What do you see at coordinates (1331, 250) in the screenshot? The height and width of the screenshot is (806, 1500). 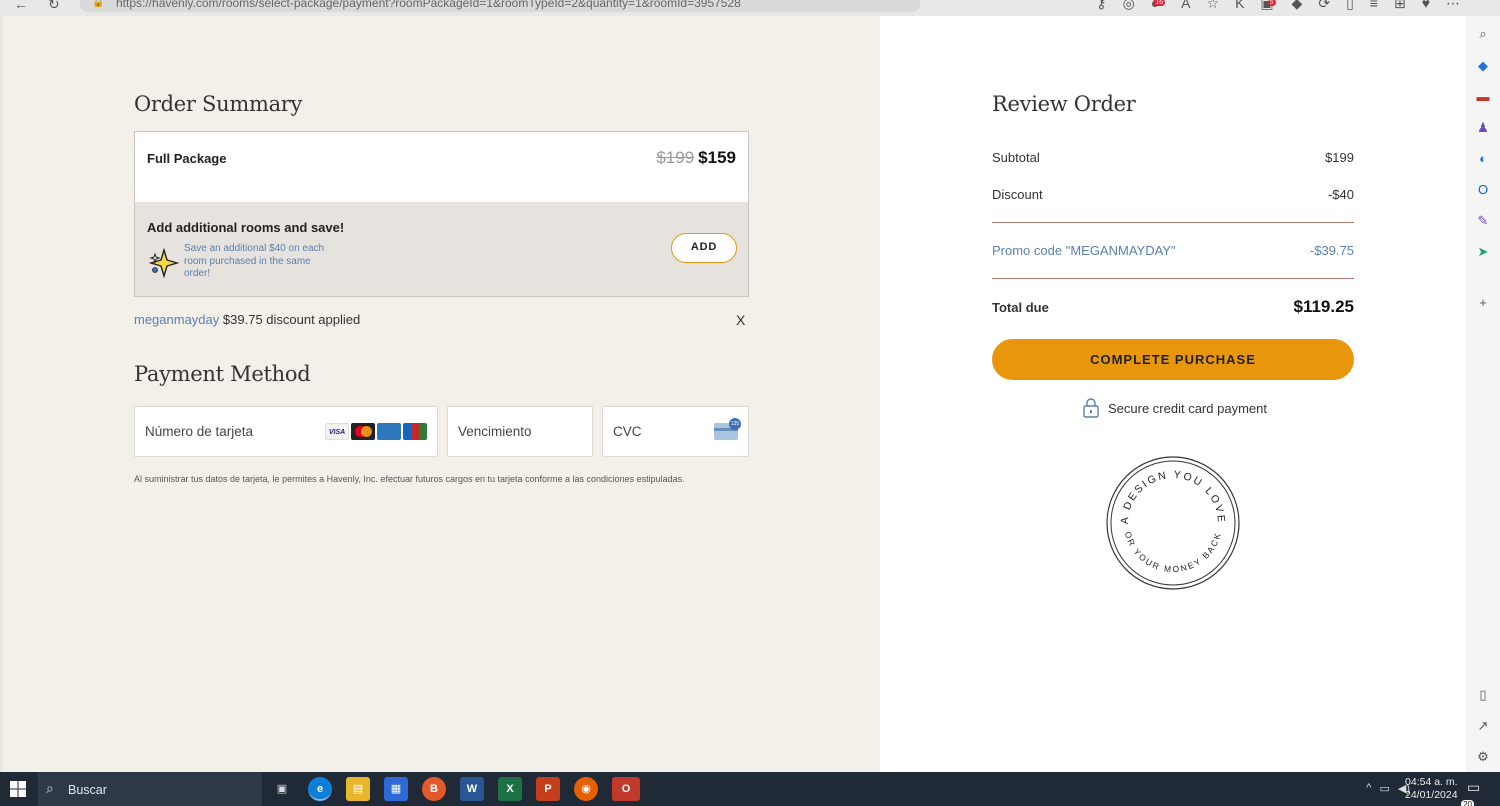 I see `promo-value: -$39.75` at bounding box center [1331, 250].